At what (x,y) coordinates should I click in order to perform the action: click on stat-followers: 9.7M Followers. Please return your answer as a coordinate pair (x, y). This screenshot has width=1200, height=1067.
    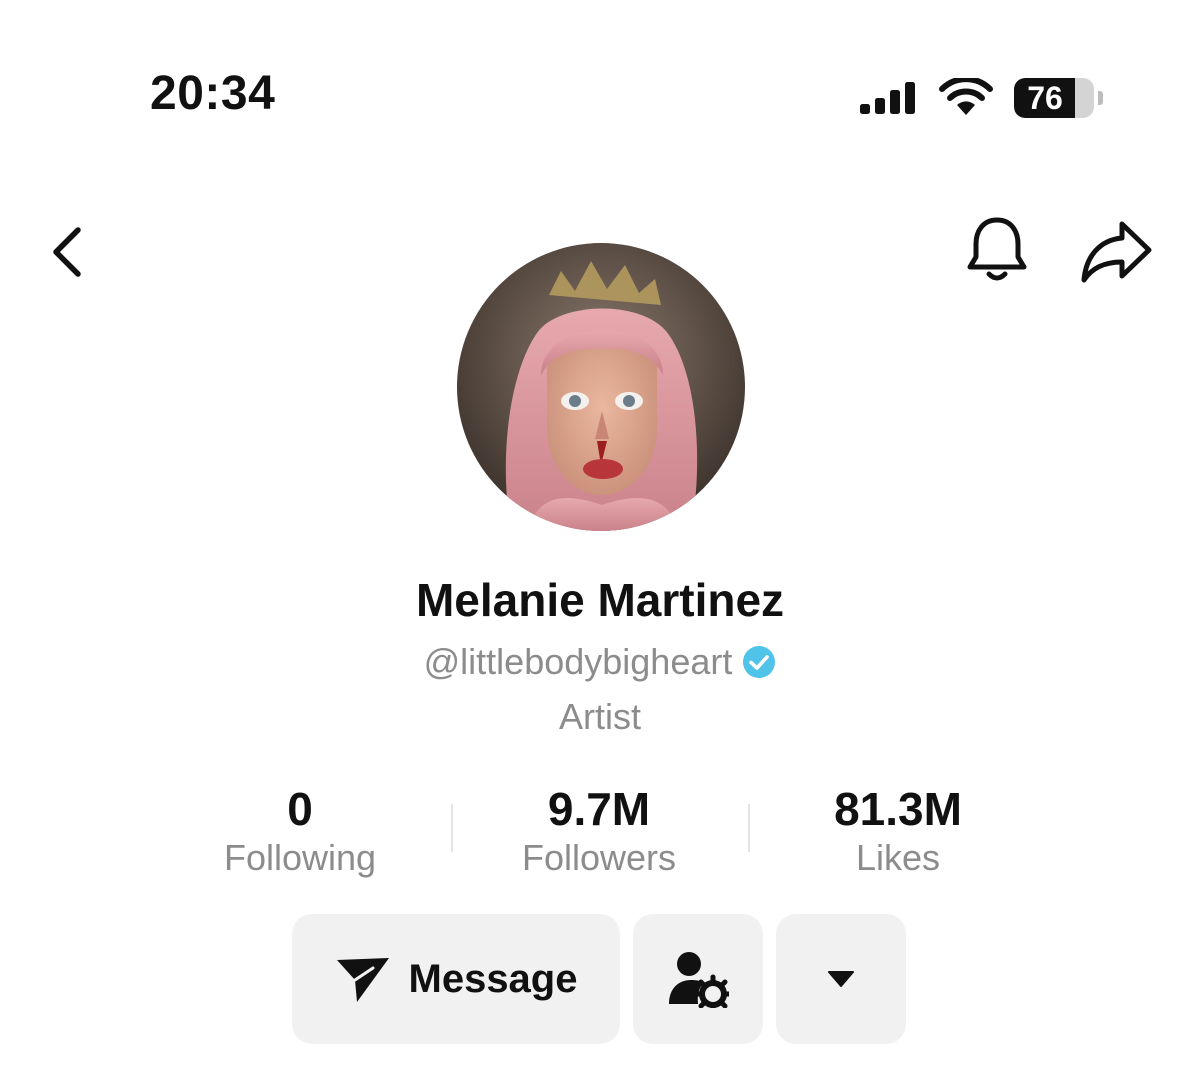
    Looking at the image, I should click on (599, 831).